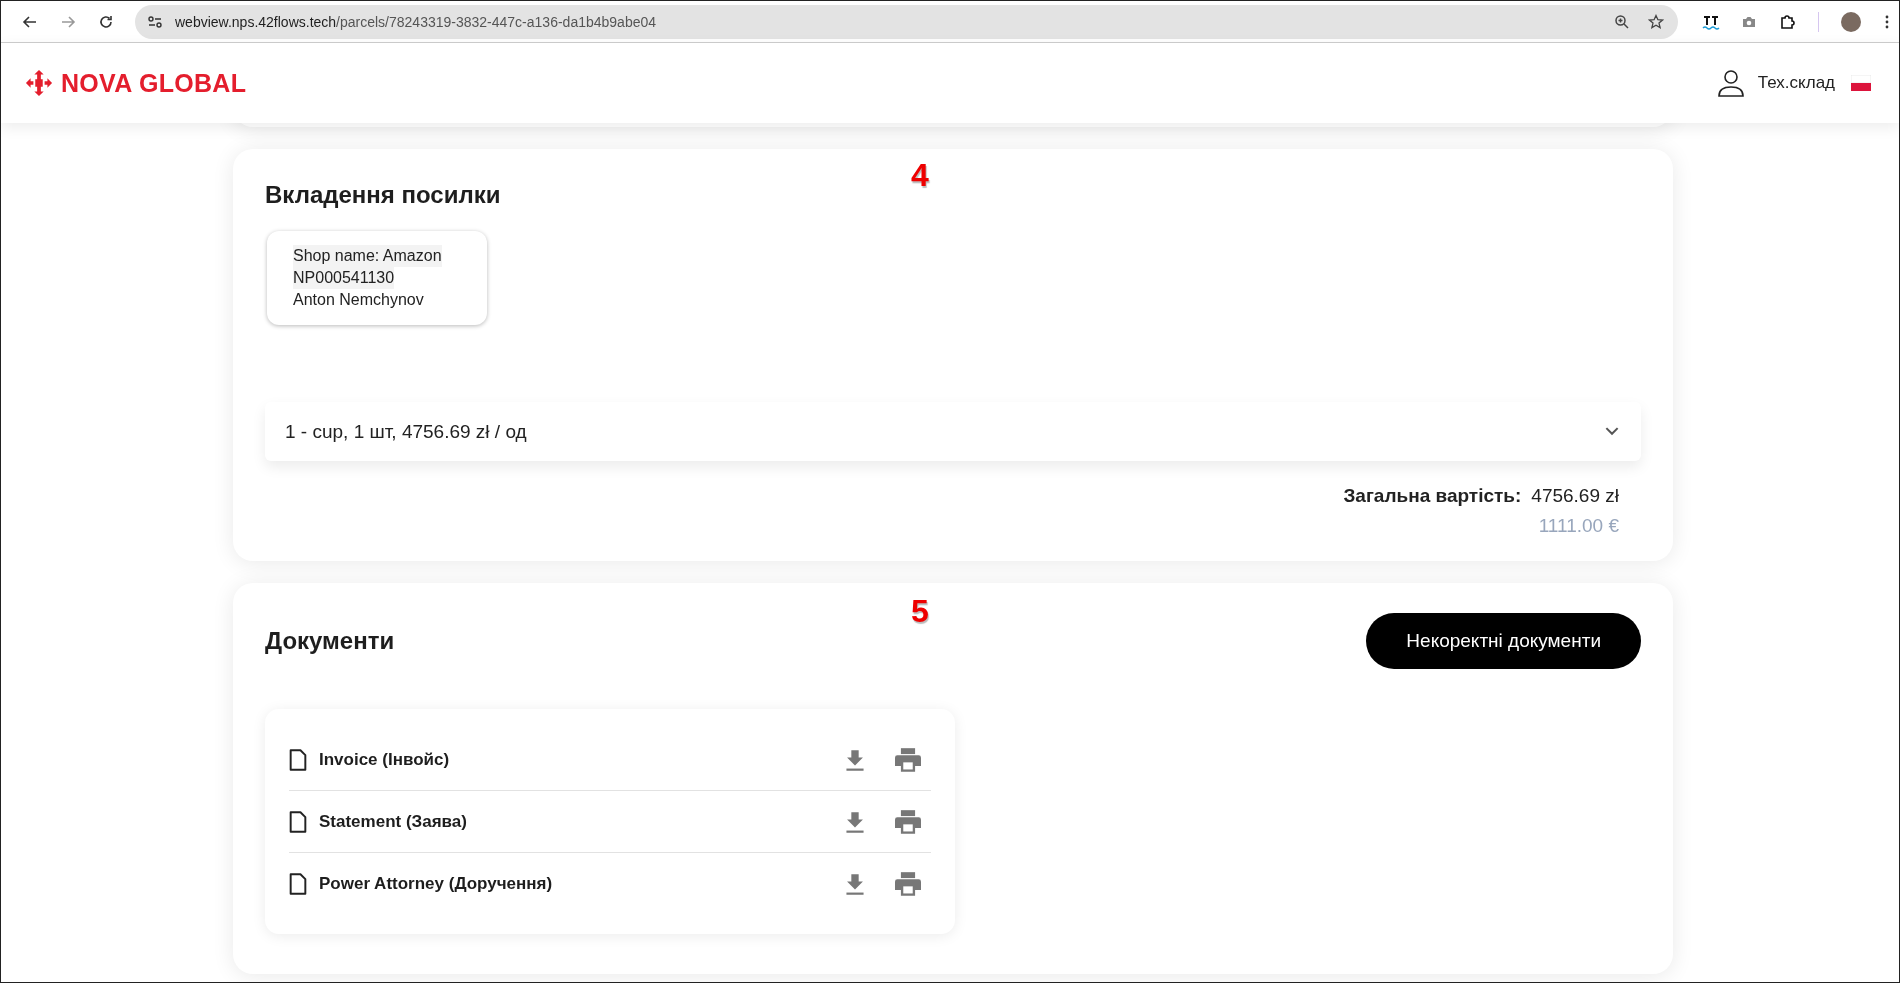 The image size is (1900, 983). I want to click on puzzle-icon, so click(1787, 21).